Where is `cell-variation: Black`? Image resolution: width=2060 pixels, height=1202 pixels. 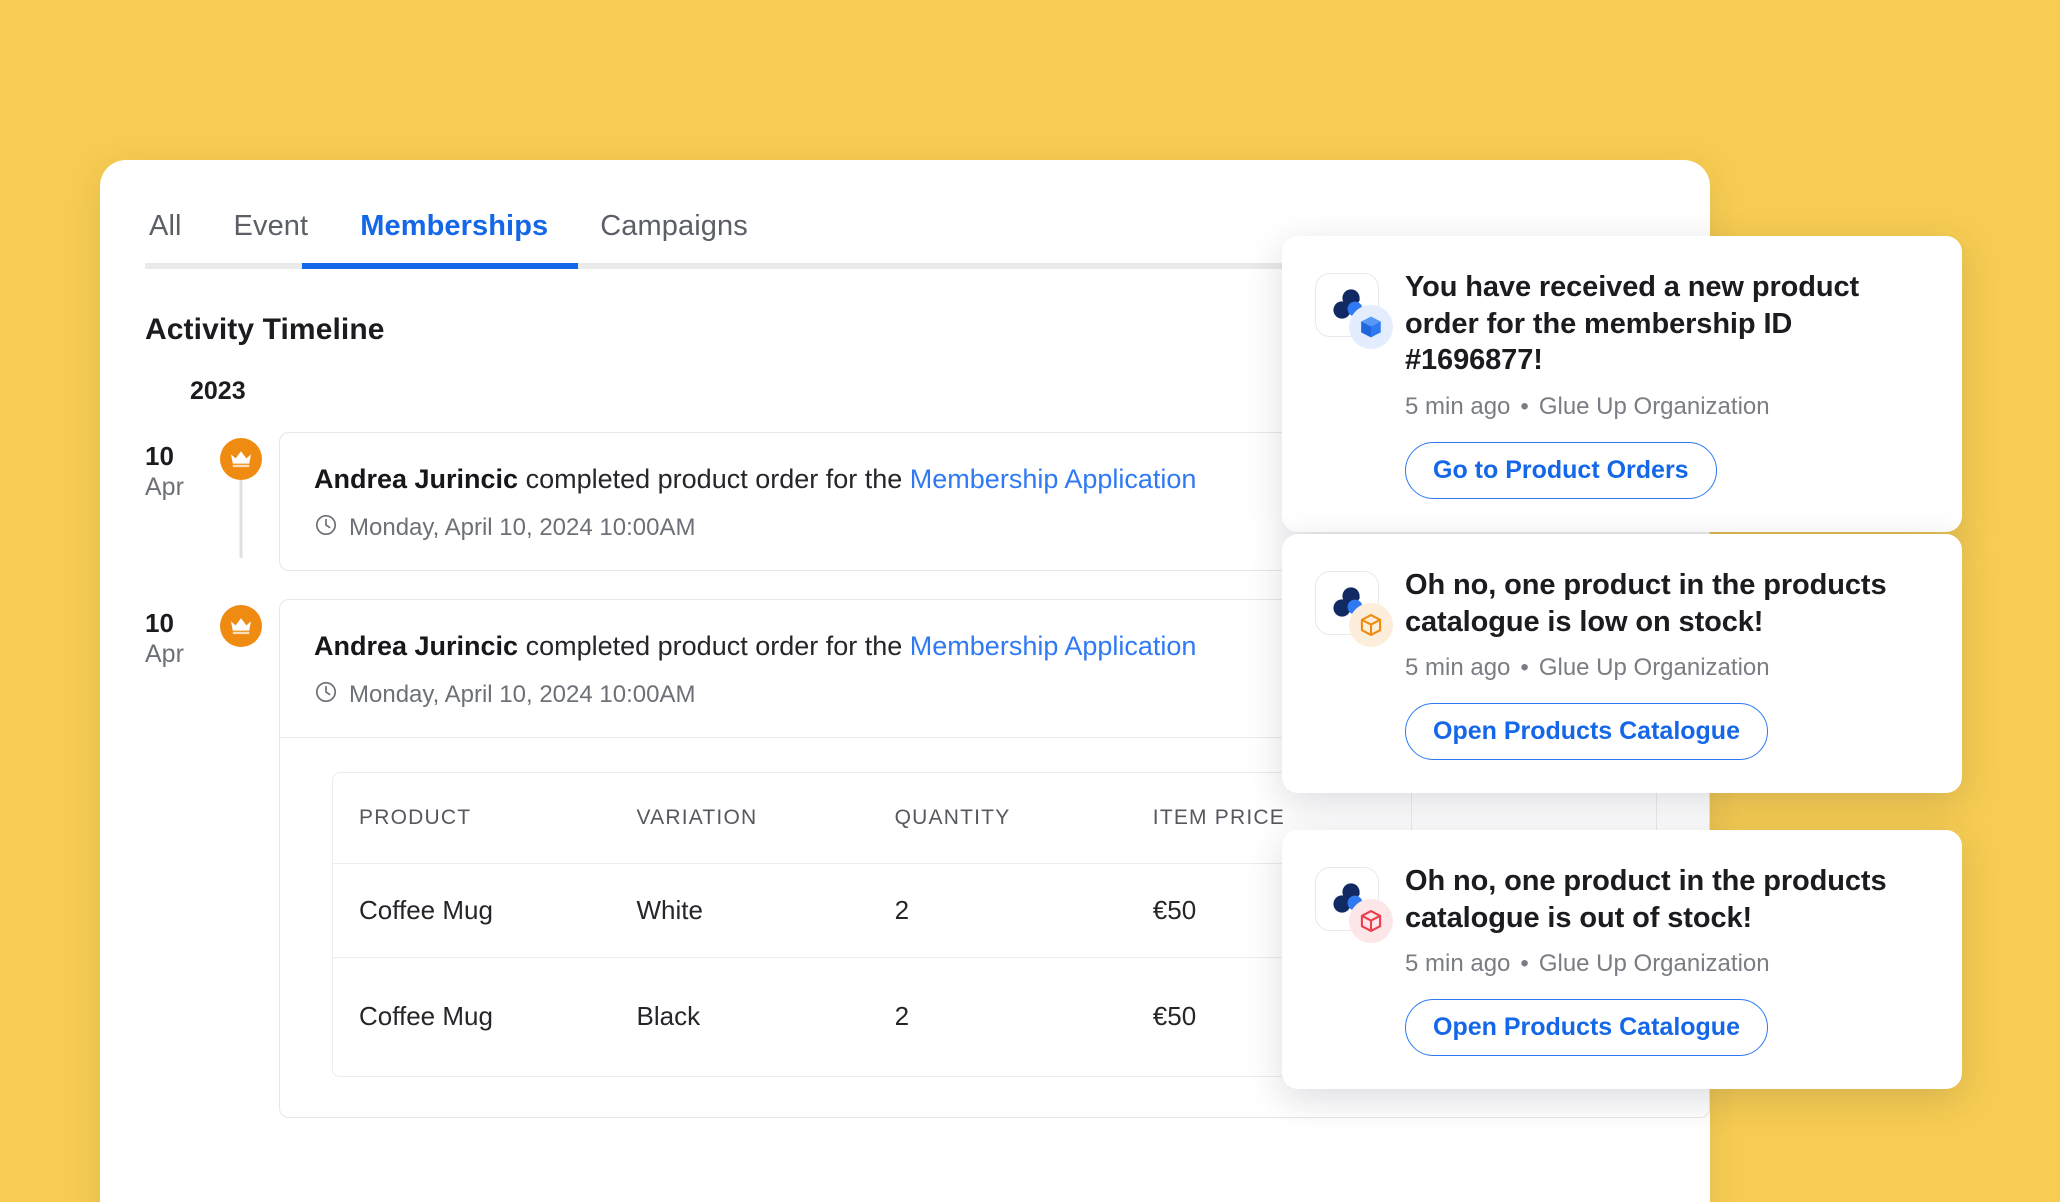 cell-variation: Black is located at coordinates (668, 1016).